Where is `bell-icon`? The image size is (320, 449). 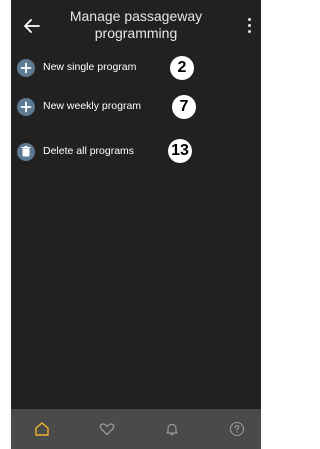
bell-icon is located at coordinates (172, 429).